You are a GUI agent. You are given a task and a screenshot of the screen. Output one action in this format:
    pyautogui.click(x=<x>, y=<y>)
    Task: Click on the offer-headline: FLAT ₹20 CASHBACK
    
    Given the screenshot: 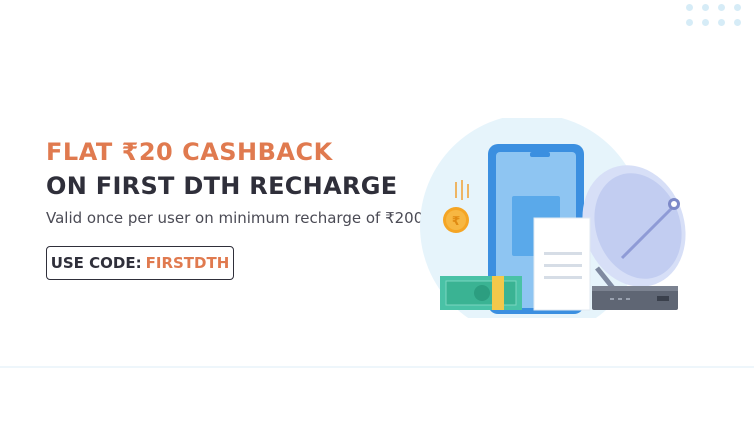 What is the action you would take?
    pyautogui.click(x=189, y=152)
    